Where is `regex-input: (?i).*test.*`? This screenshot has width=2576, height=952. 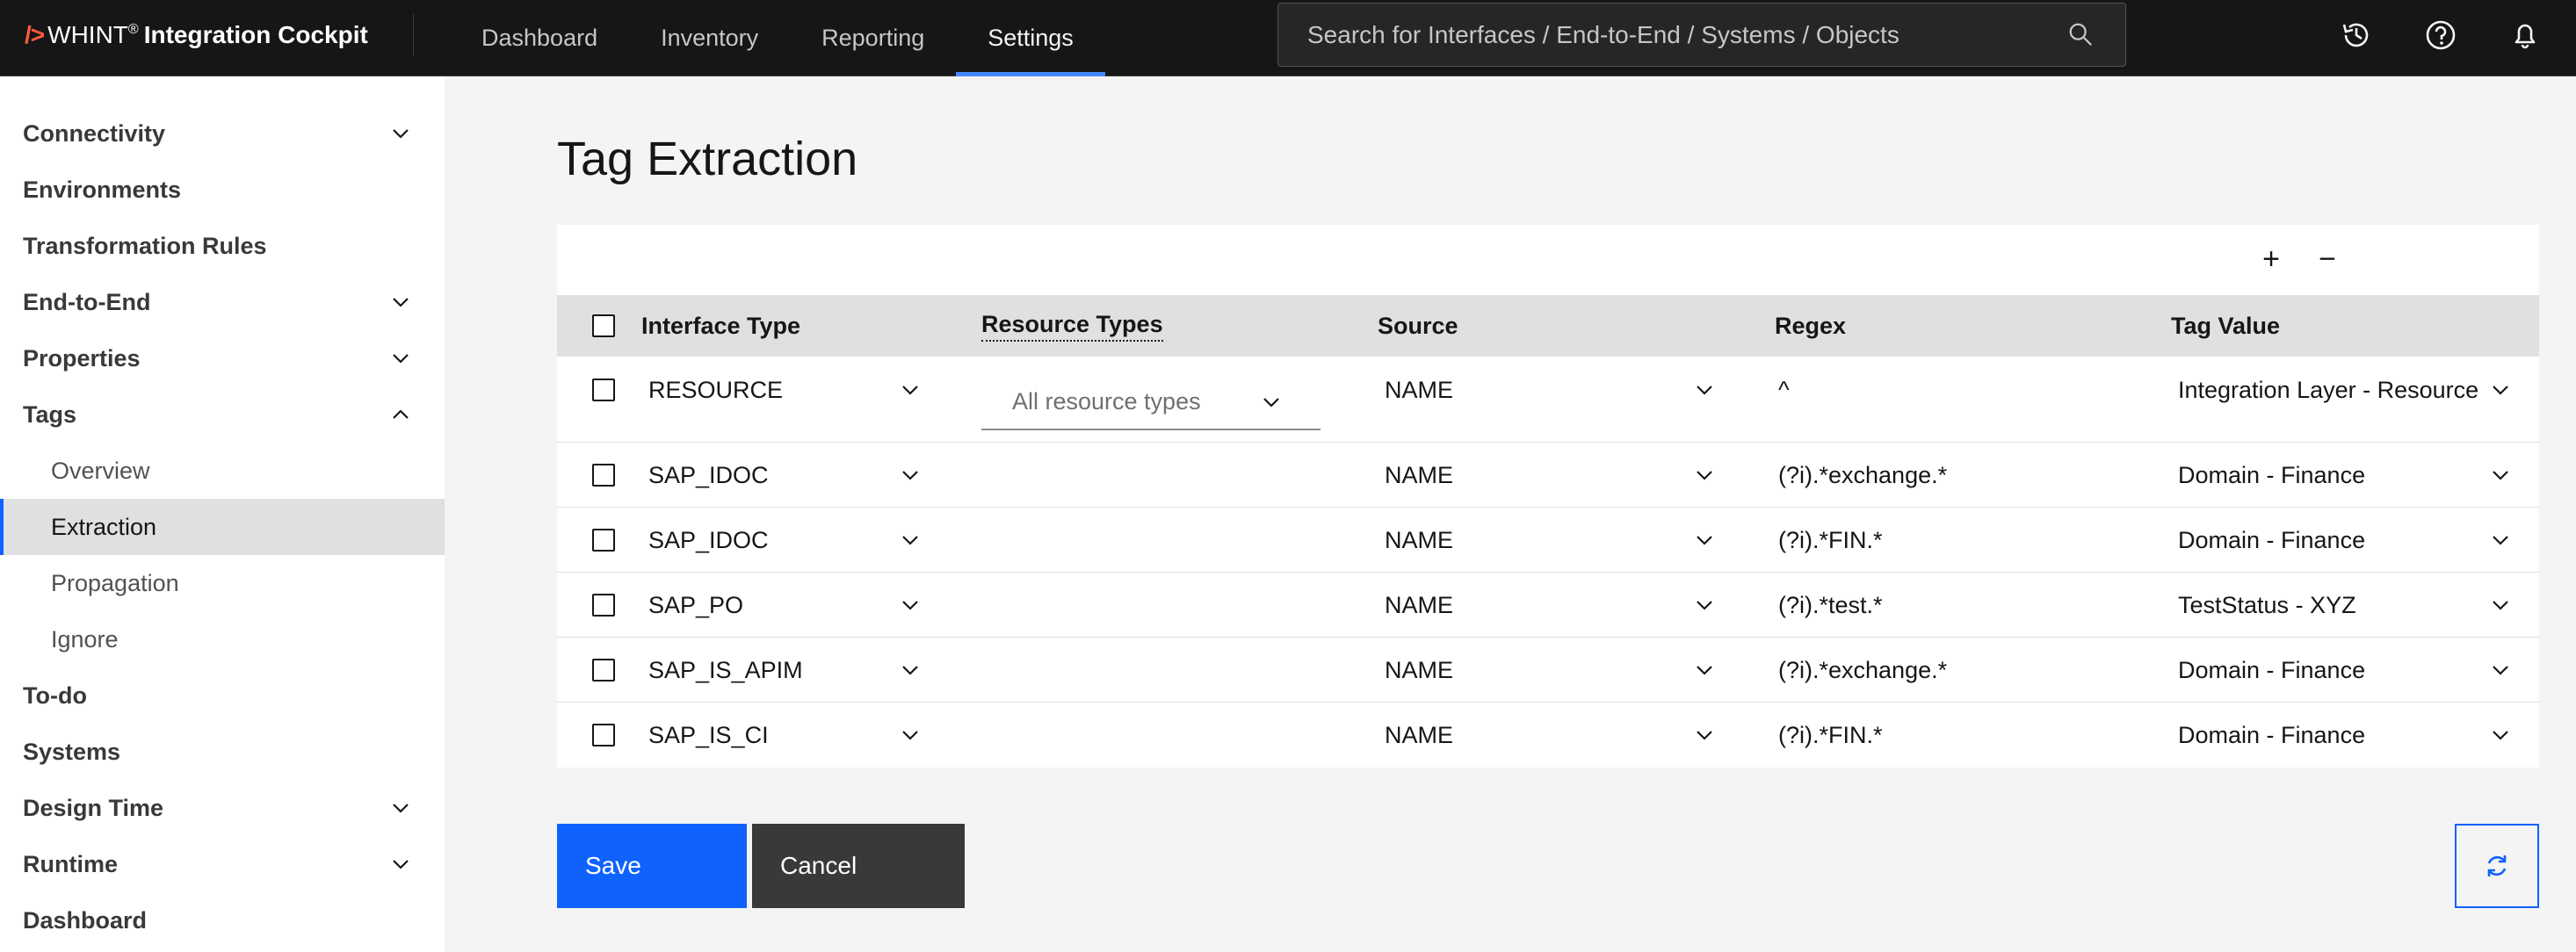
regex-input: (?i).*test.* is located at coordinates (1830, 605).